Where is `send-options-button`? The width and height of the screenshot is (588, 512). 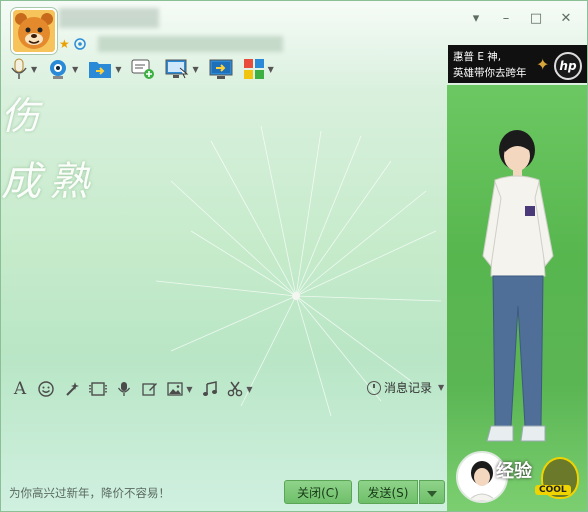 send-options-button is located at coordinates (432, 492).